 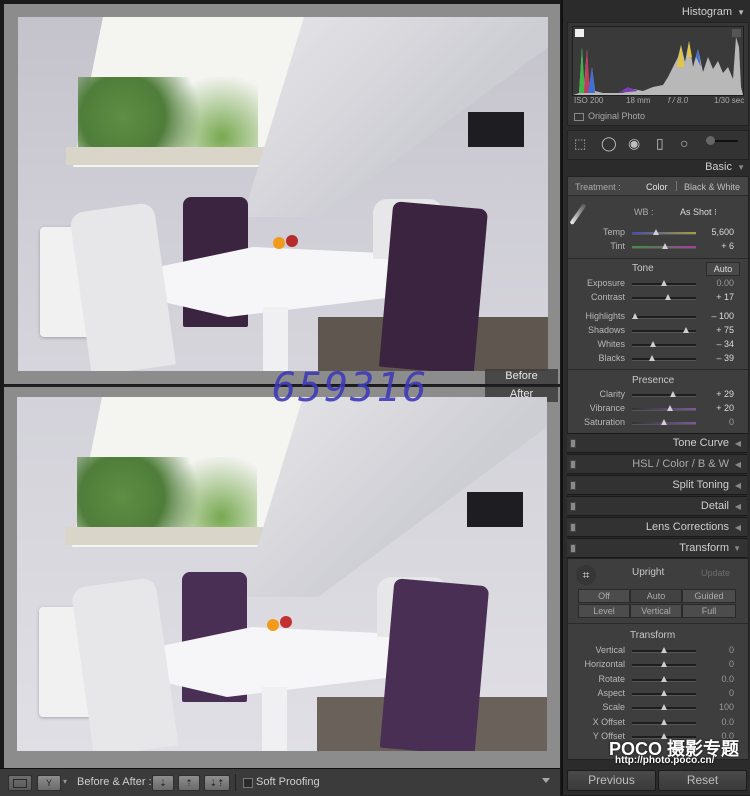 What do you see at coordinates (657, 548) in the screenshot?
I see `section-transform: Transform ▼` at bounding box center [657, 548].